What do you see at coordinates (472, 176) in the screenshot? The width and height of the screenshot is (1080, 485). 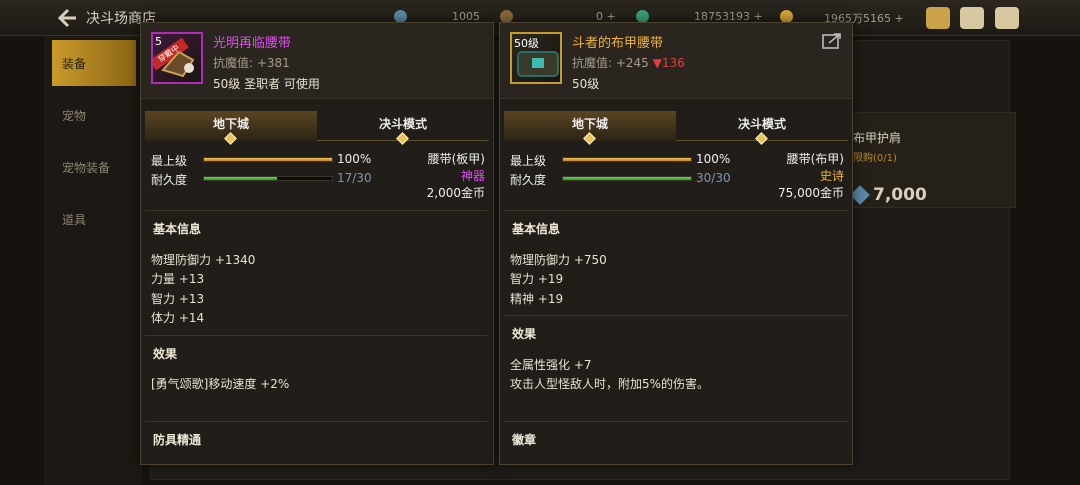 I see `item-rarity: 神器` at bounding box center [472, 176].